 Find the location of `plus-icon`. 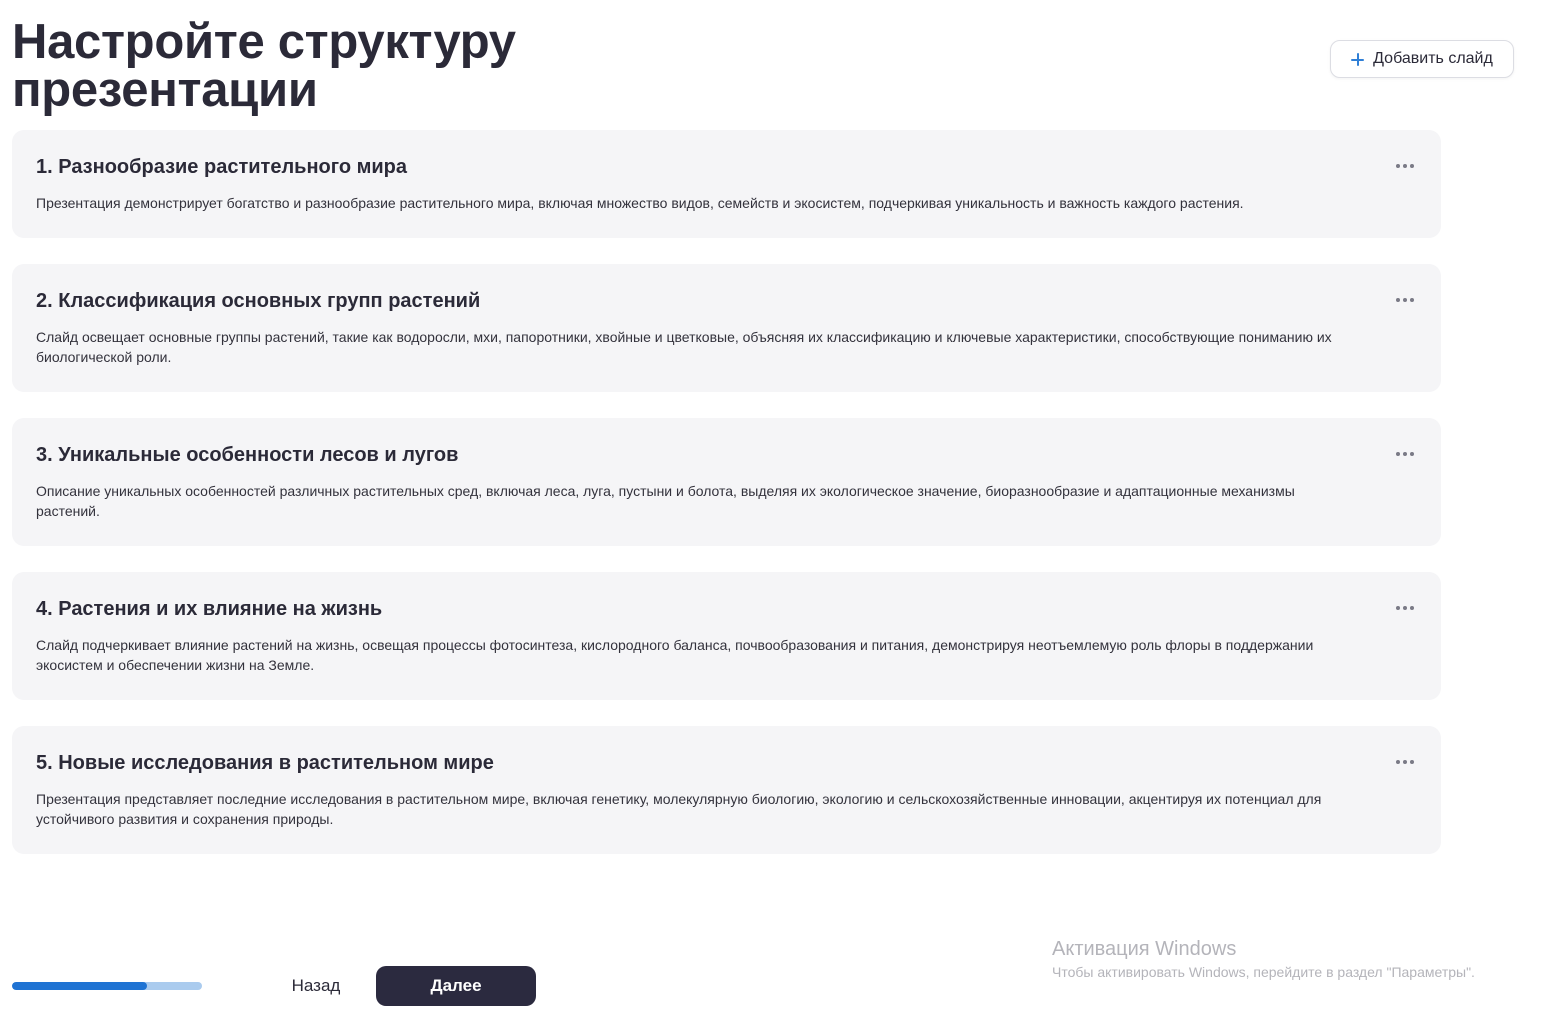

plus-icon is located at coordinates (1358, 59).